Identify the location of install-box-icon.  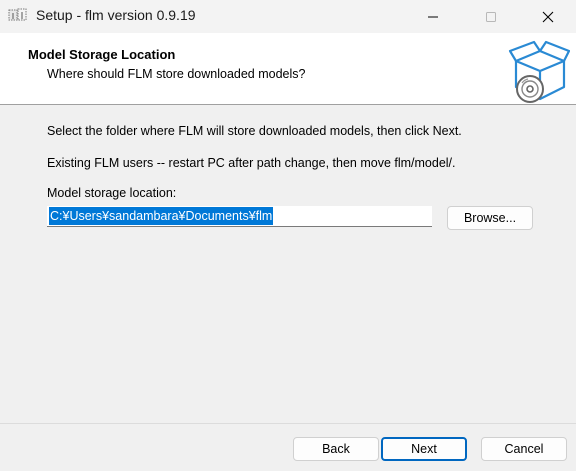
(539, 71).